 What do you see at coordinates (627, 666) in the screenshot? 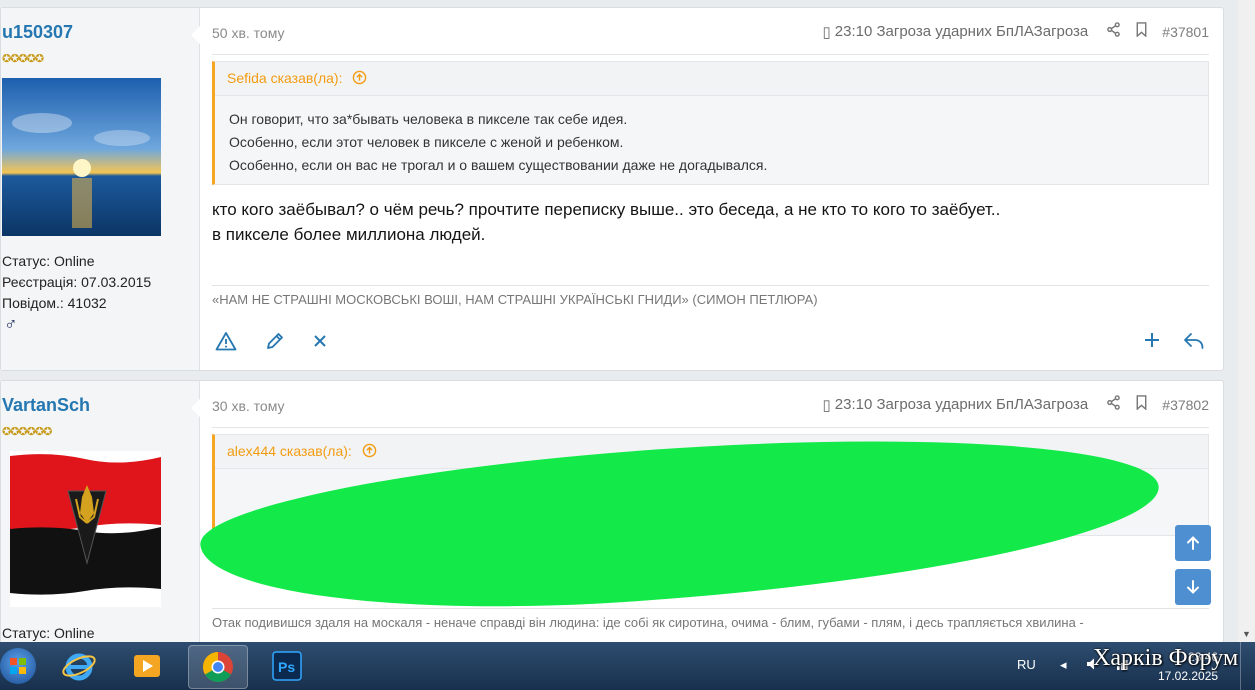
I see `windows-taskbar: Ps RU ◂ 23:46 17.02.2025` at bounding box center [627, 666].